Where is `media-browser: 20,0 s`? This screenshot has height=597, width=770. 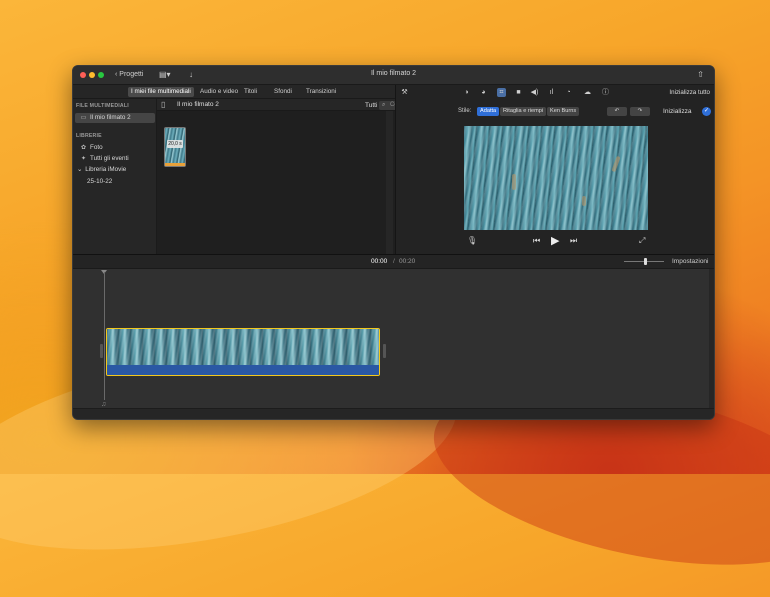 media-browser: 20,0 s is located at coordinates (276, 182).